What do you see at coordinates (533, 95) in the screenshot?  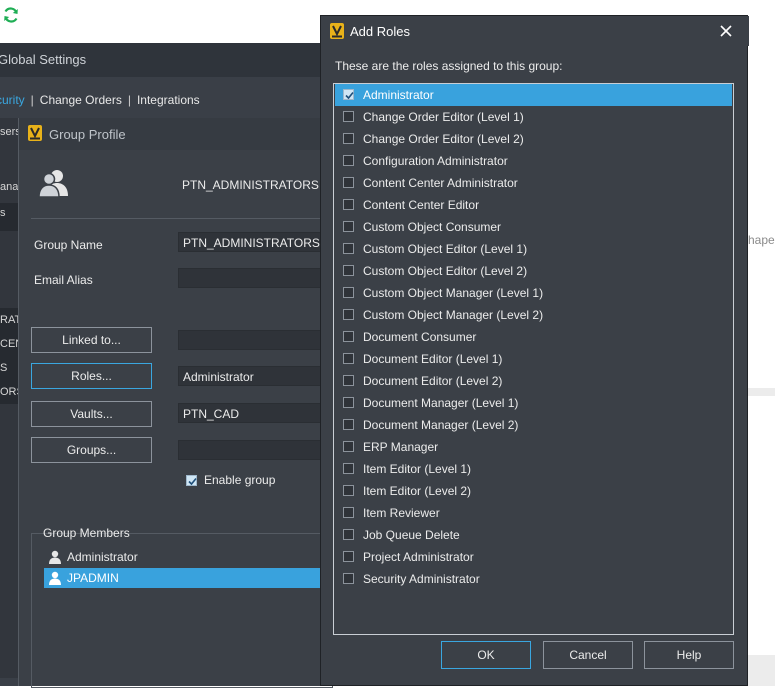 I see `role-item: Administrator` at bounding box center [533, 95].